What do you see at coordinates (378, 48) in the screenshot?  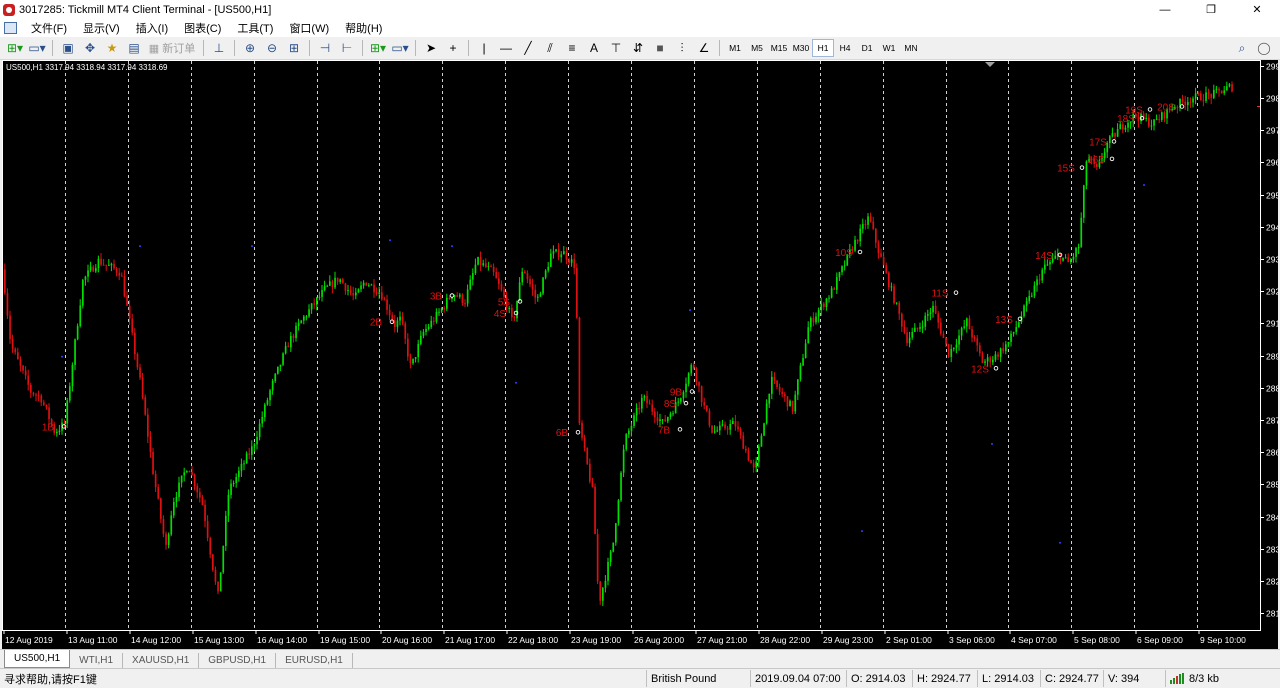 I see `indicators-icon: ⊞▾` at bounding box center [378, 48].